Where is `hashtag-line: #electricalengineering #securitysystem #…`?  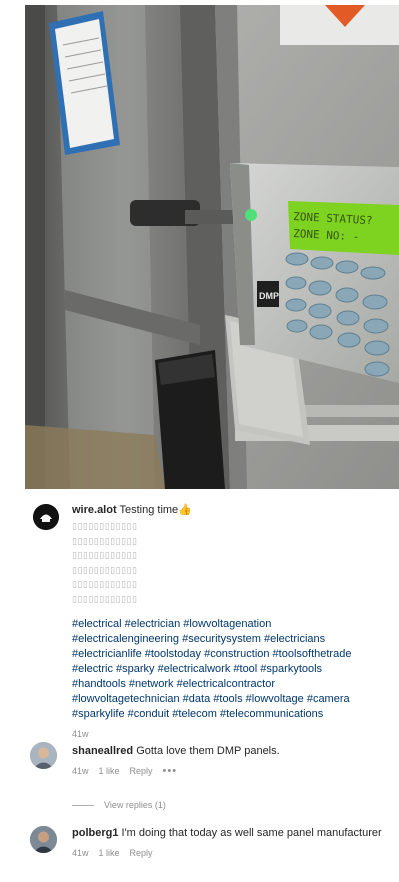 hashtag-line: #electricalengineering #securitysystem #… is located at coordinates (232, 639).